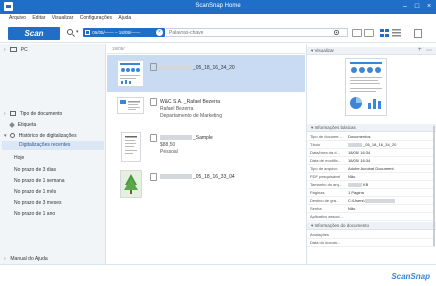 This screenshot has height=286, width=436. I want to click on sidebar-item-1-year: No prazo de 1 ano, so click(34, 214).